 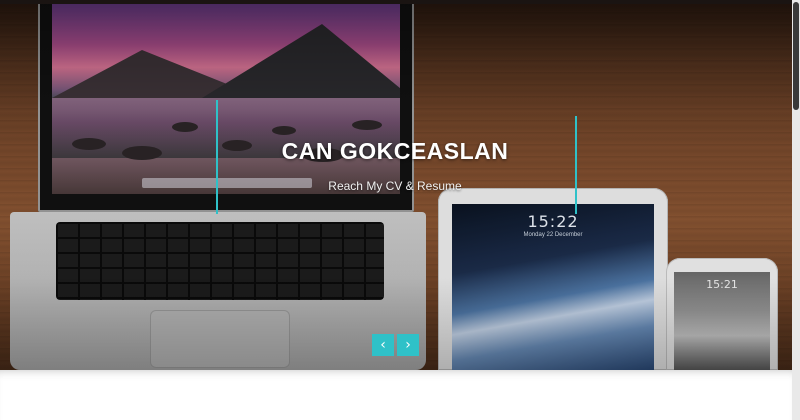 What do you see at coordinates (553, 235) in the screenshot?
I see `tablet-date: Monday 22 December` at bounding box center [553, 235].